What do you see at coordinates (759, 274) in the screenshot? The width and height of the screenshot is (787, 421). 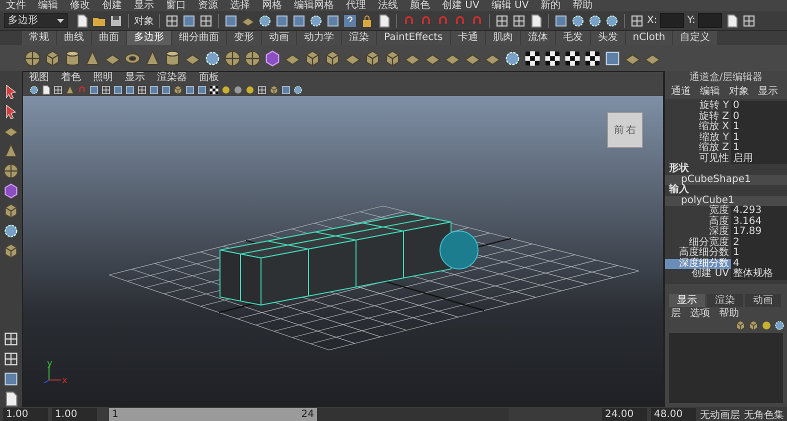 I see `channel-value: 整体规格` at bounding box center [759, 274].